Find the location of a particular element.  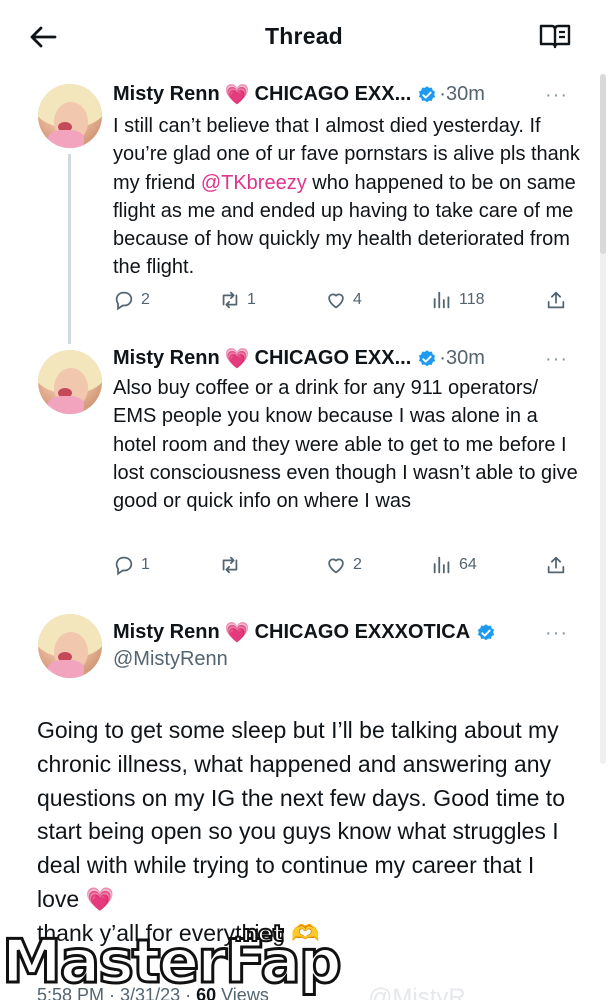

watermark: MasterFap .net is located at coordinates (172, 960).